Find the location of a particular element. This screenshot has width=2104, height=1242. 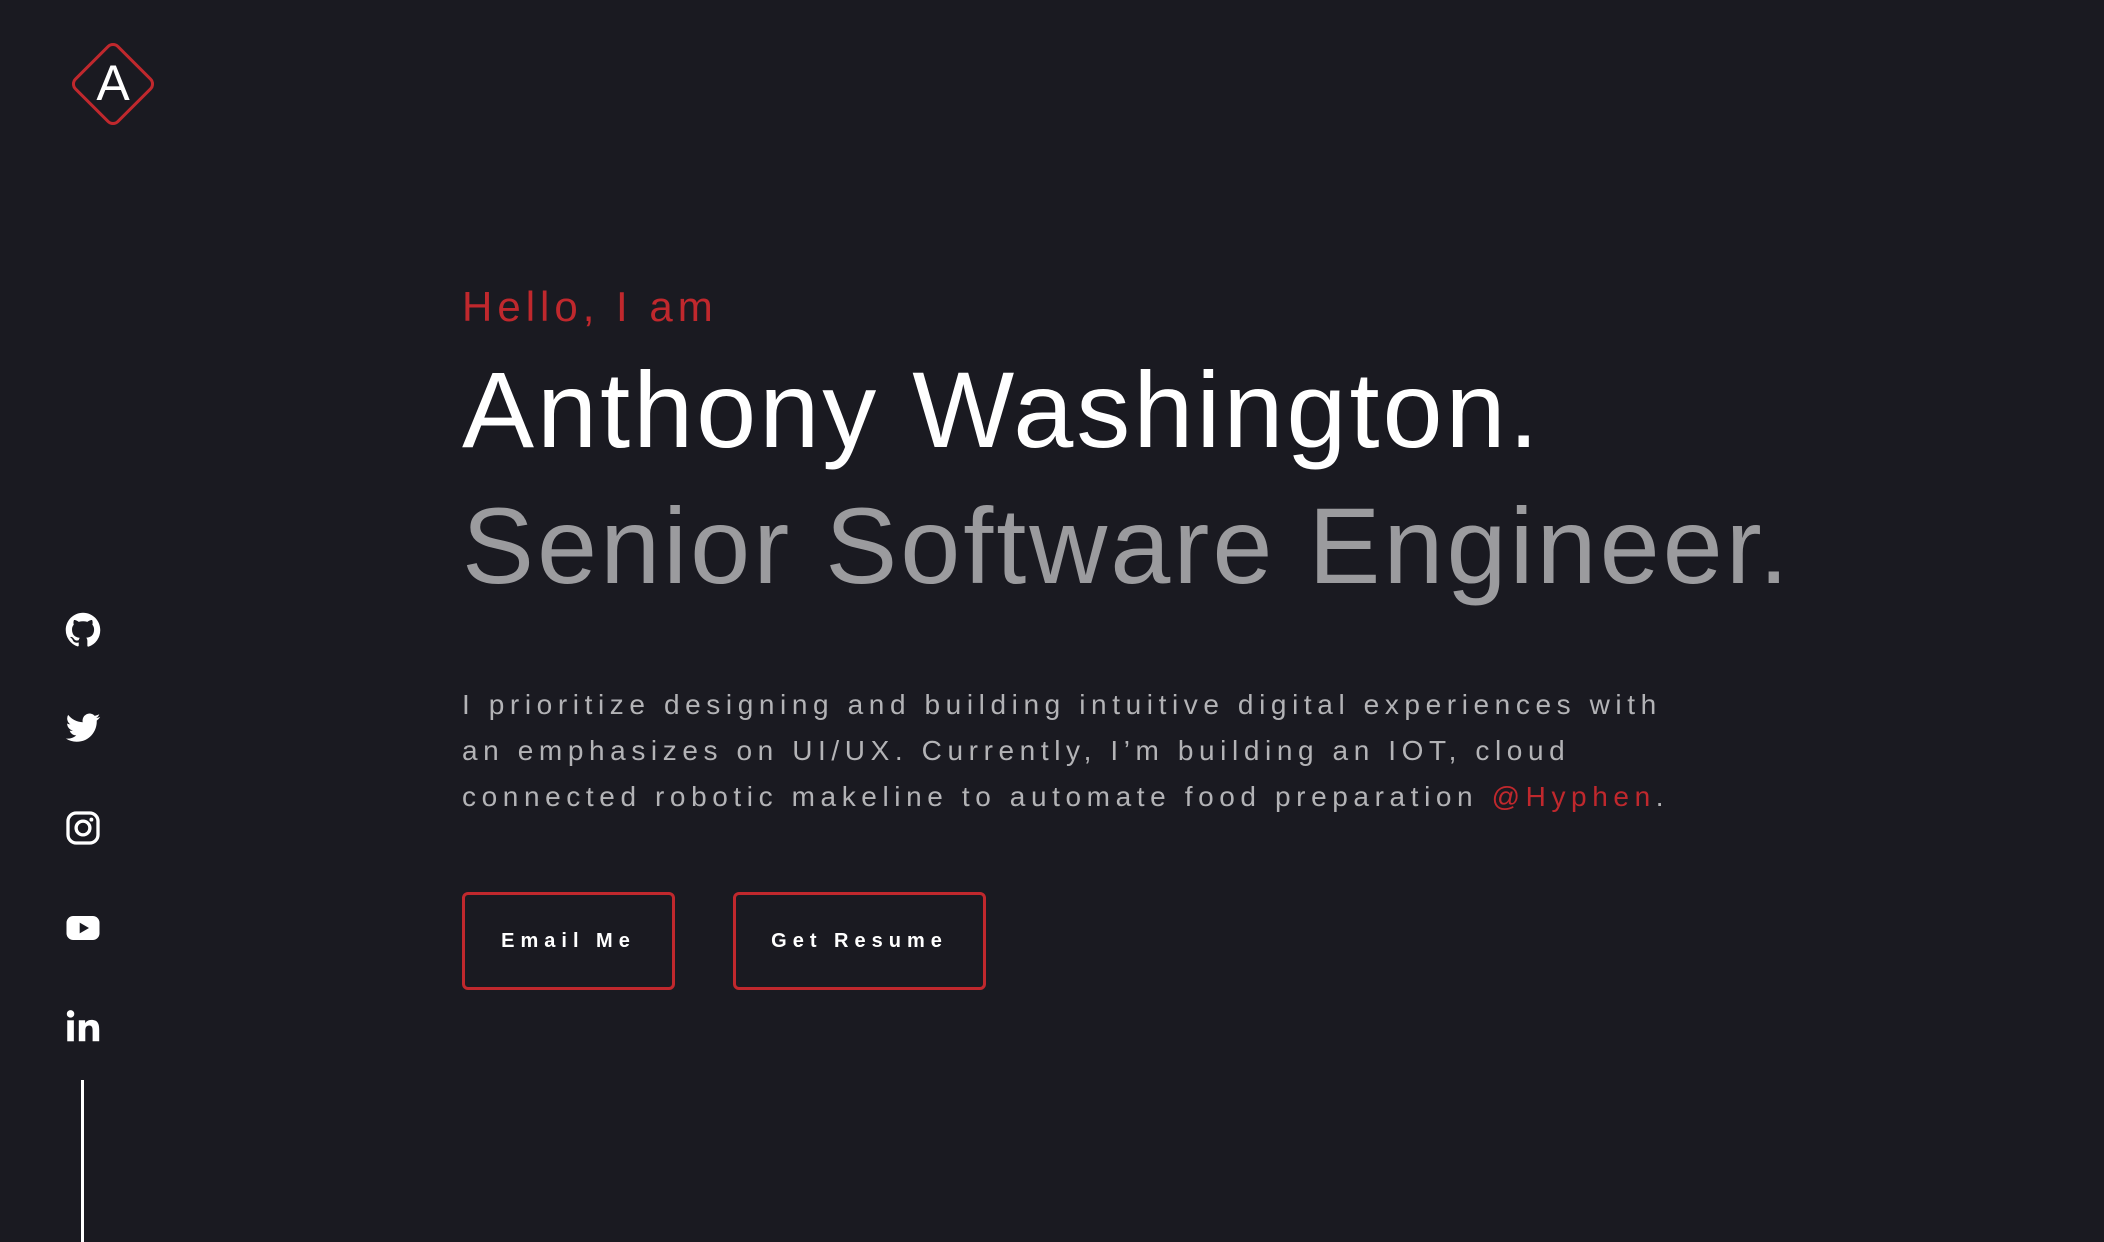

hyphen-link: @Hyphen is located at coordinates (1574, 796).